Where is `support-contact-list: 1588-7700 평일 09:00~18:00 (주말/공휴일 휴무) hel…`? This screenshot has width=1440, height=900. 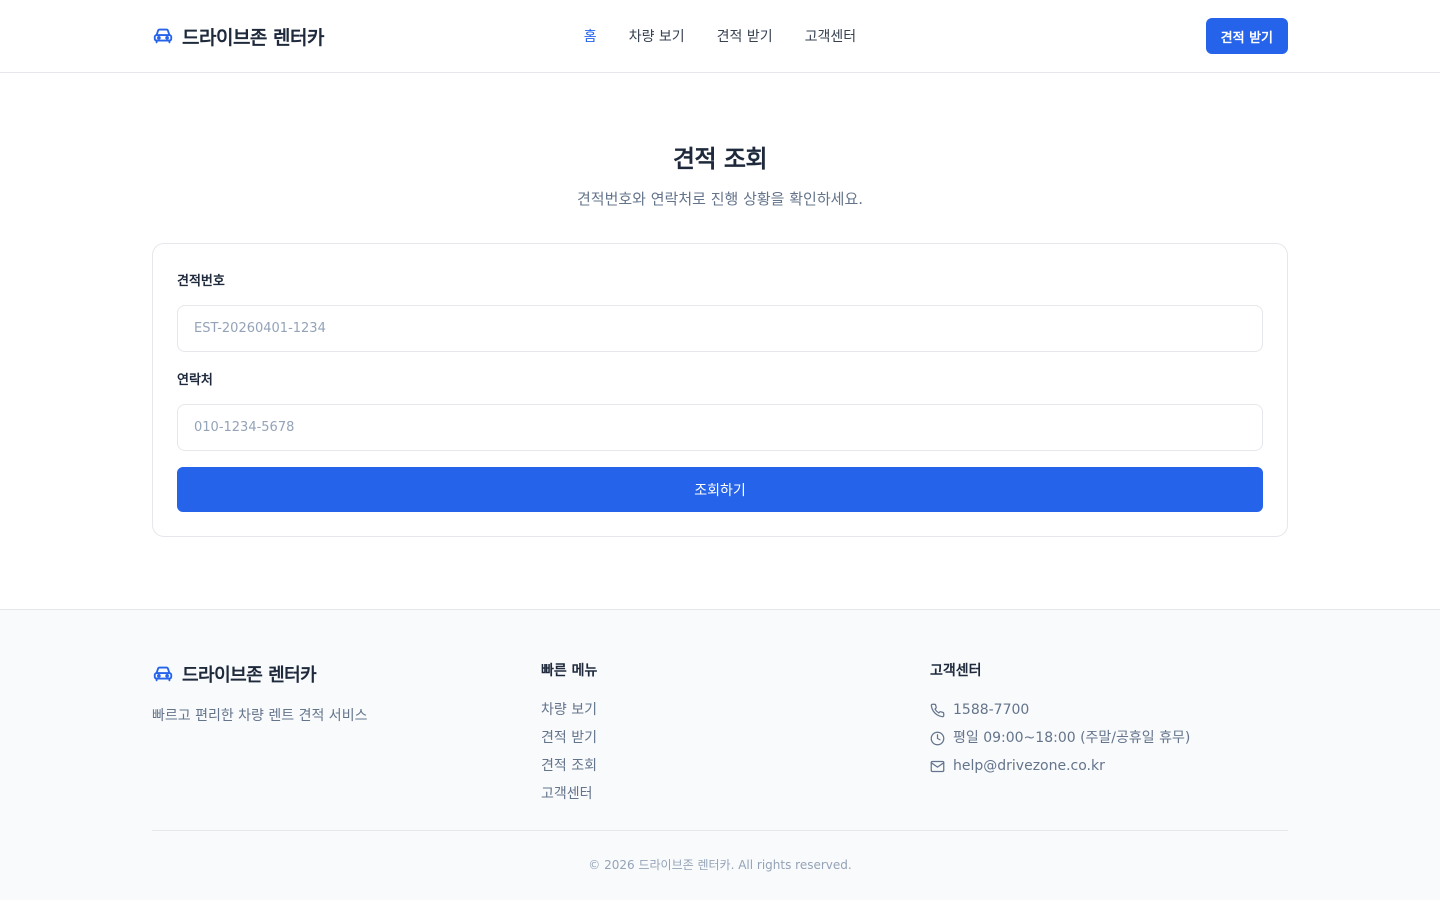 support-contact-list: 1588-7700 평일 09:00~18:00 (주말/공휴일 휴무) hel… is located at coordinates (1109, 738).